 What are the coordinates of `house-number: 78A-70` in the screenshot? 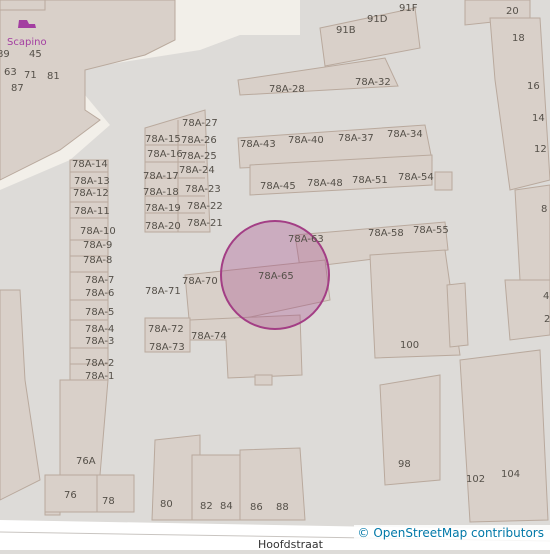 It's located at (200, 281).